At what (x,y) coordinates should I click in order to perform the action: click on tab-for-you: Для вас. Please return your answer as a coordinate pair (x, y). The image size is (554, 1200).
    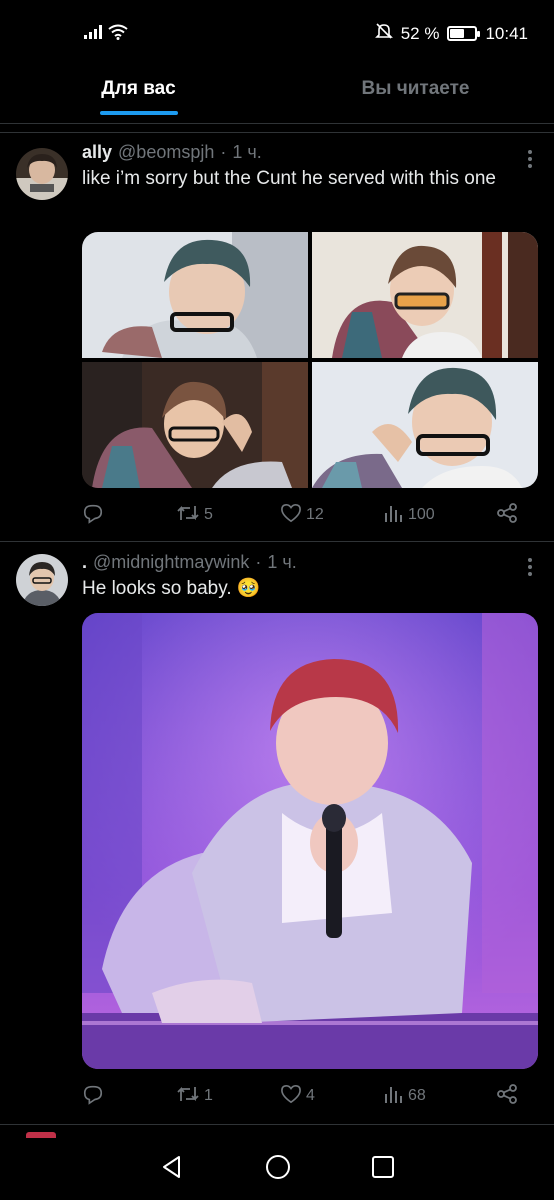
    Looking at the image, I should click on (138, 95).